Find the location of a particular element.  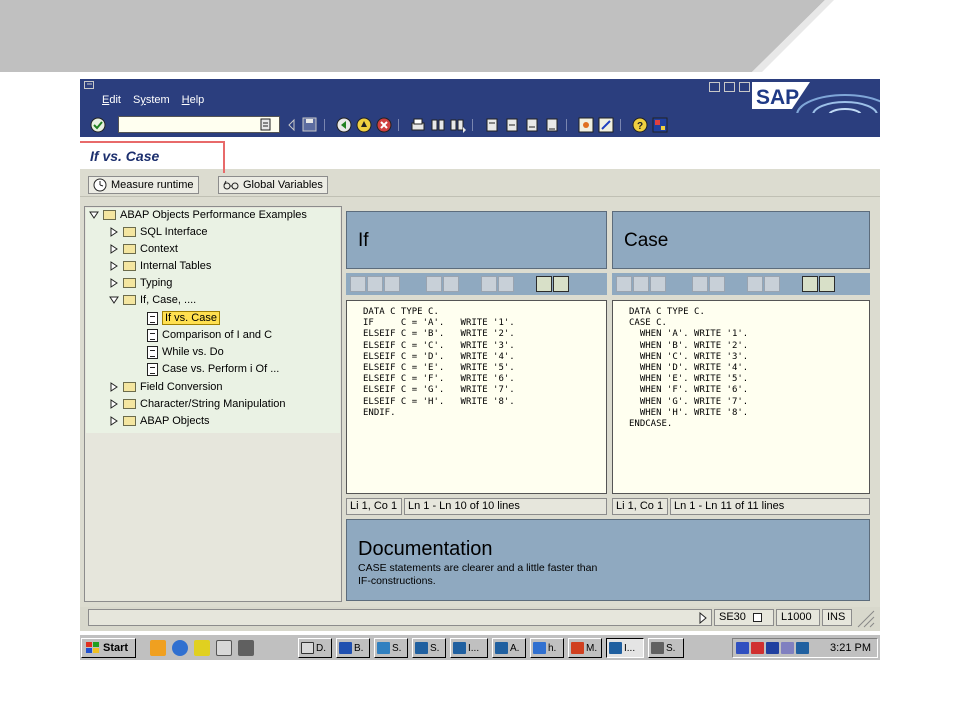

tree-node-sql-interface: SQL Interface is located at coordinates (158, 232).